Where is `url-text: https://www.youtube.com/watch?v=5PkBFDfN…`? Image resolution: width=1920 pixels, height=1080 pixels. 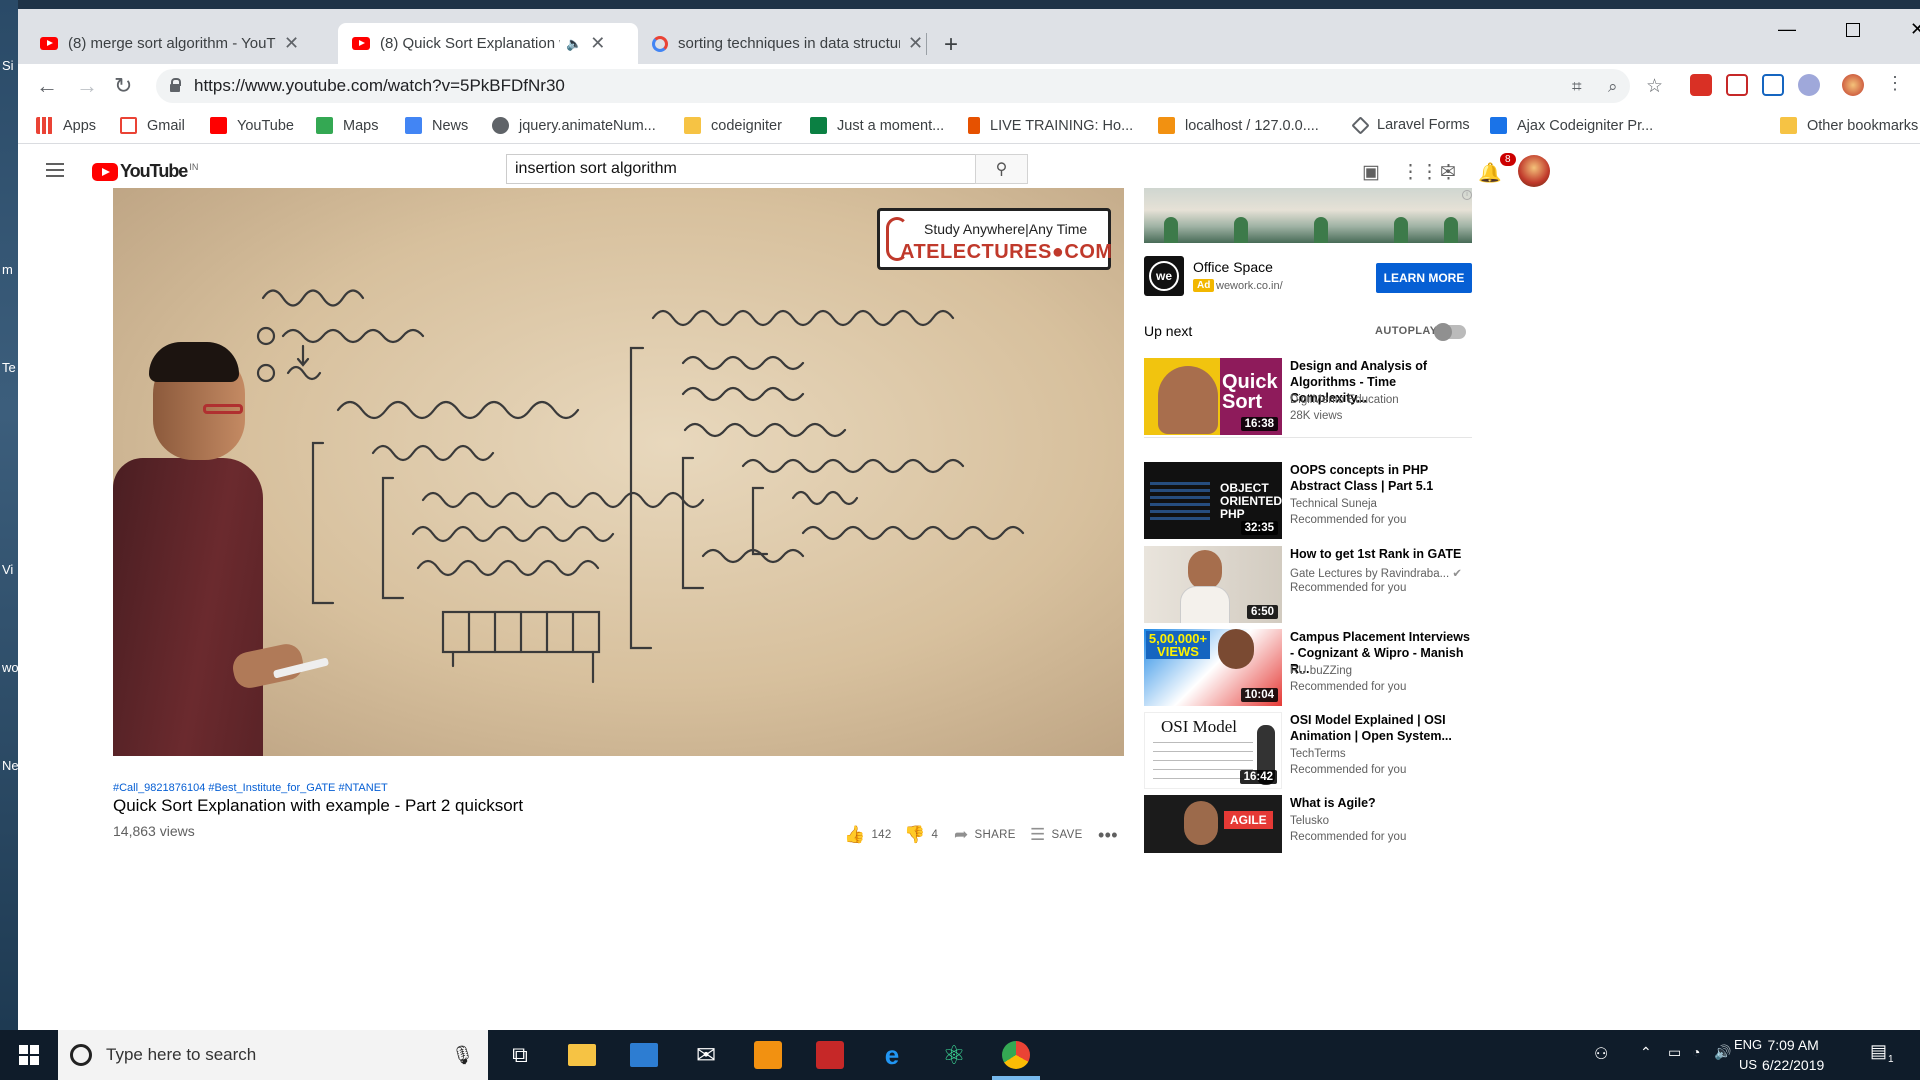
url-text: https://www.youtube.com/watch?v=5PkBFDfN… is located at coordinates (379, 86).